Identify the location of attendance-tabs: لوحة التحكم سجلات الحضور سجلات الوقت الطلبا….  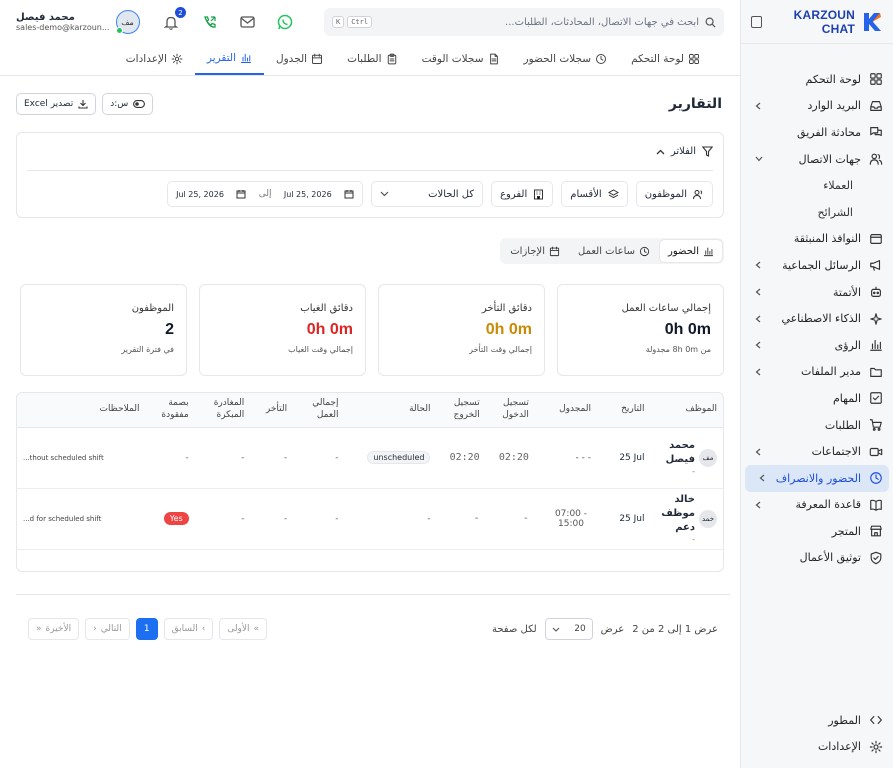
(370, 60).